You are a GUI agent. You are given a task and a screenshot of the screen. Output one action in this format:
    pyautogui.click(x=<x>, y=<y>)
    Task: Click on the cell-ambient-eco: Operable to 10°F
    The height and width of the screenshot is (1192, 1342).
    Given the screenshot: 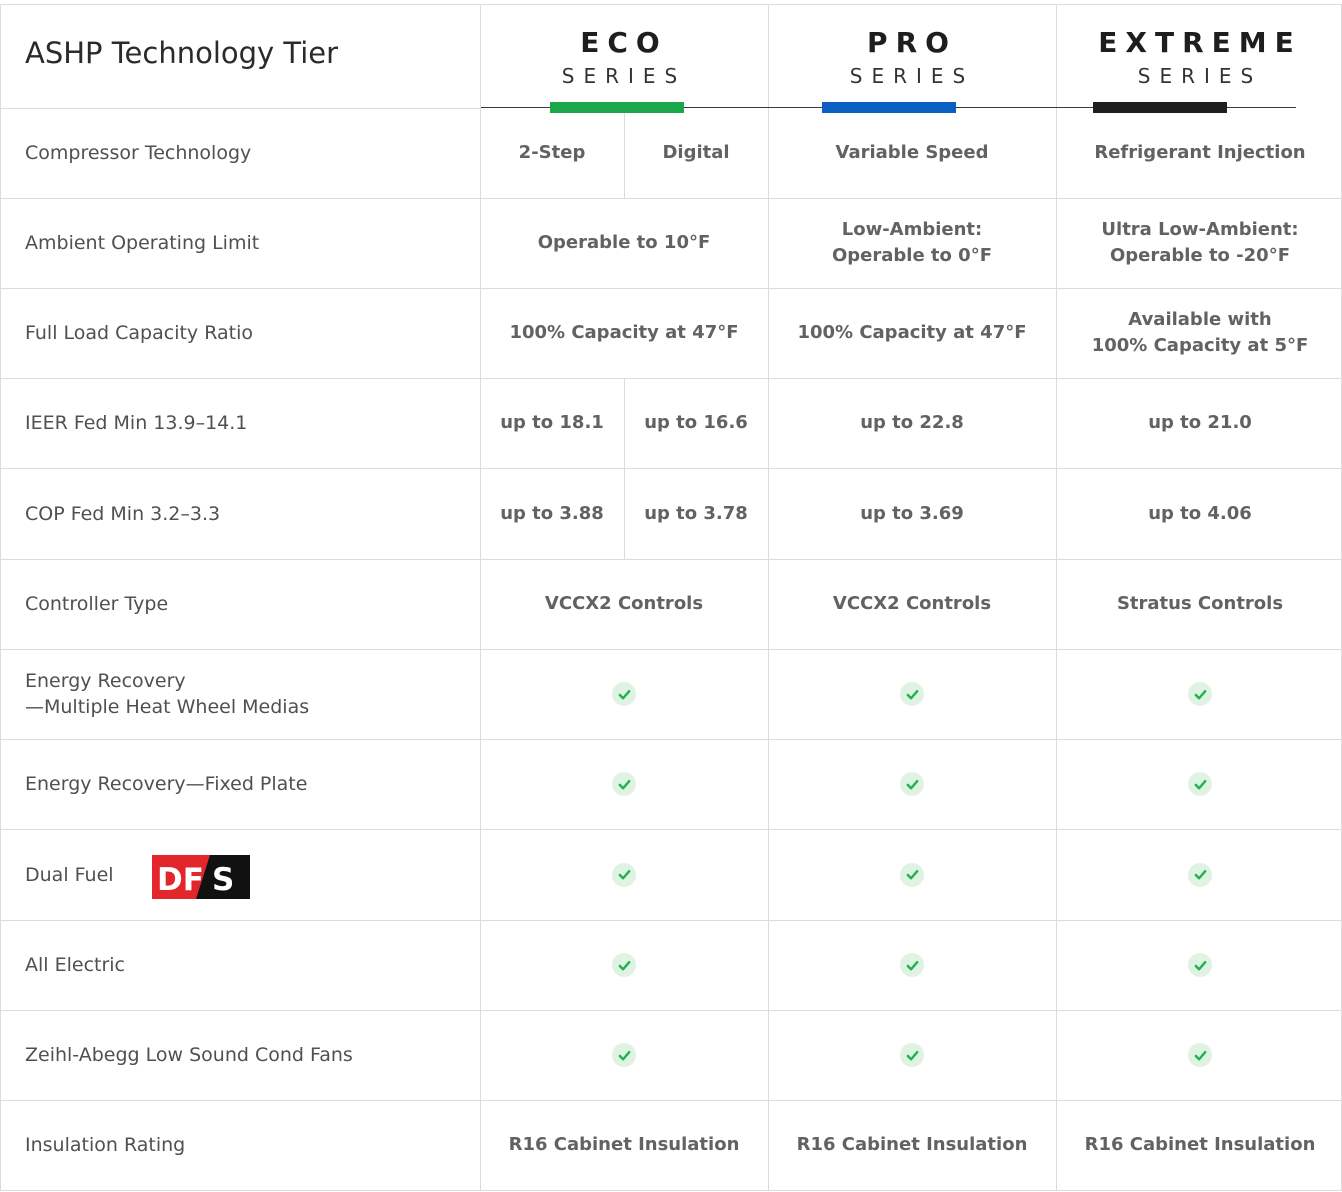 What is the action you would take?
    pyautogui.click(x=624, y=242)
    